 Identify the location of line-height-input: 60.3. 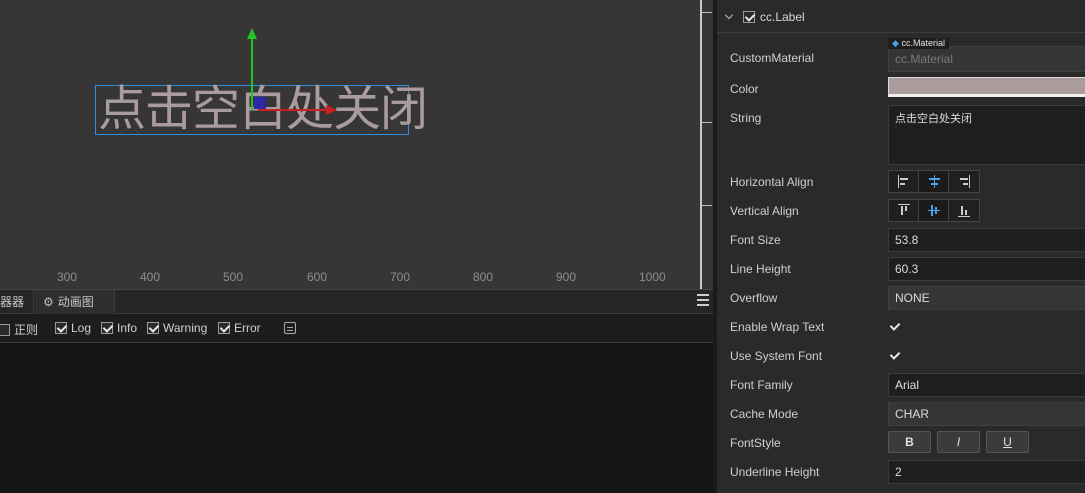
(986, 269).